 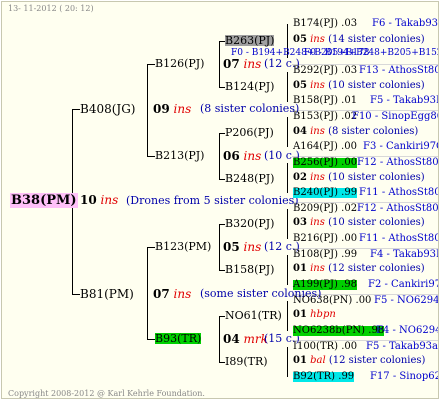 I want to click on gen2-year-line: 07 ins, so click(x=242, y=64).